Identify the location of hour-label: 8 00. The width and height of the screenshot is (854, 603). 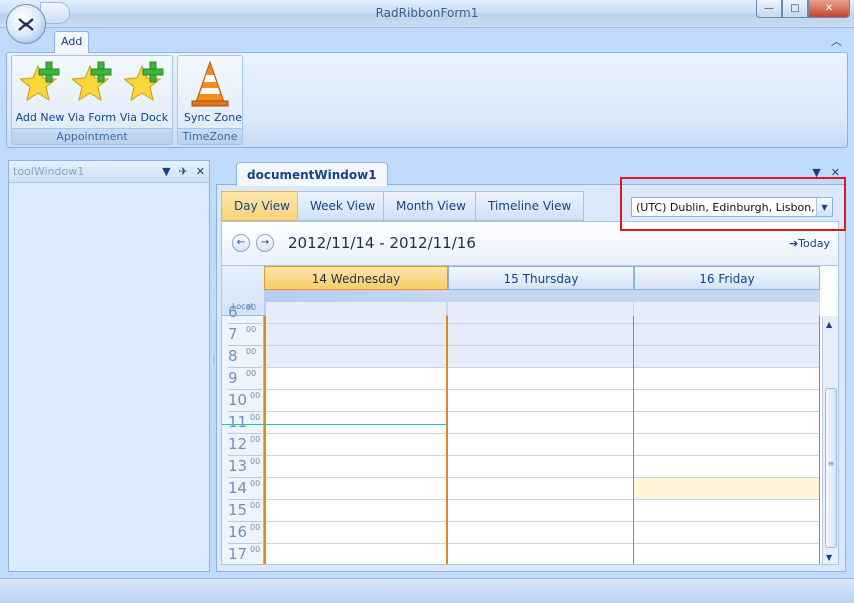
(245, 357).